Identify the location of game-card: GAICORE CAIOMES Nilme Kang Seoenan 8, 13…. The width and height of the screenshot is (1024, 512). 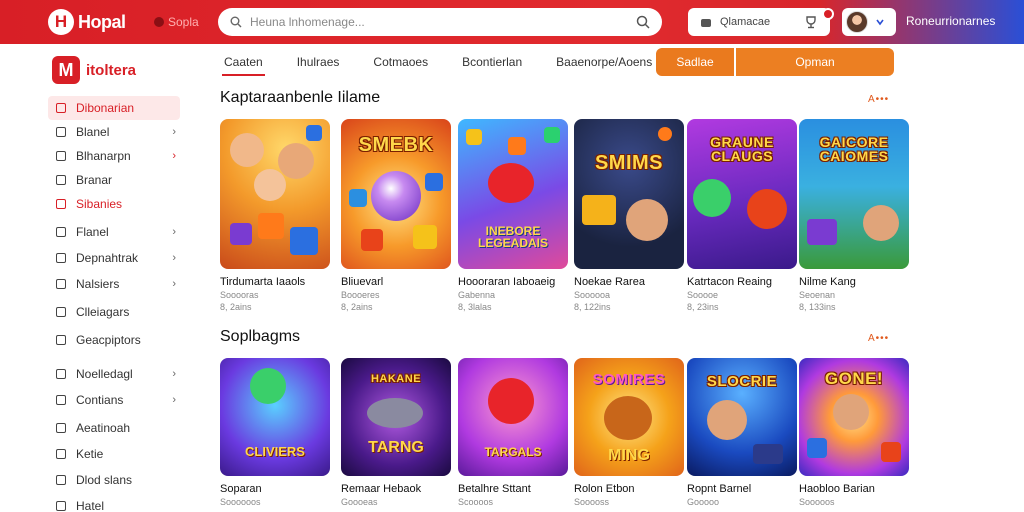
(854, 216).